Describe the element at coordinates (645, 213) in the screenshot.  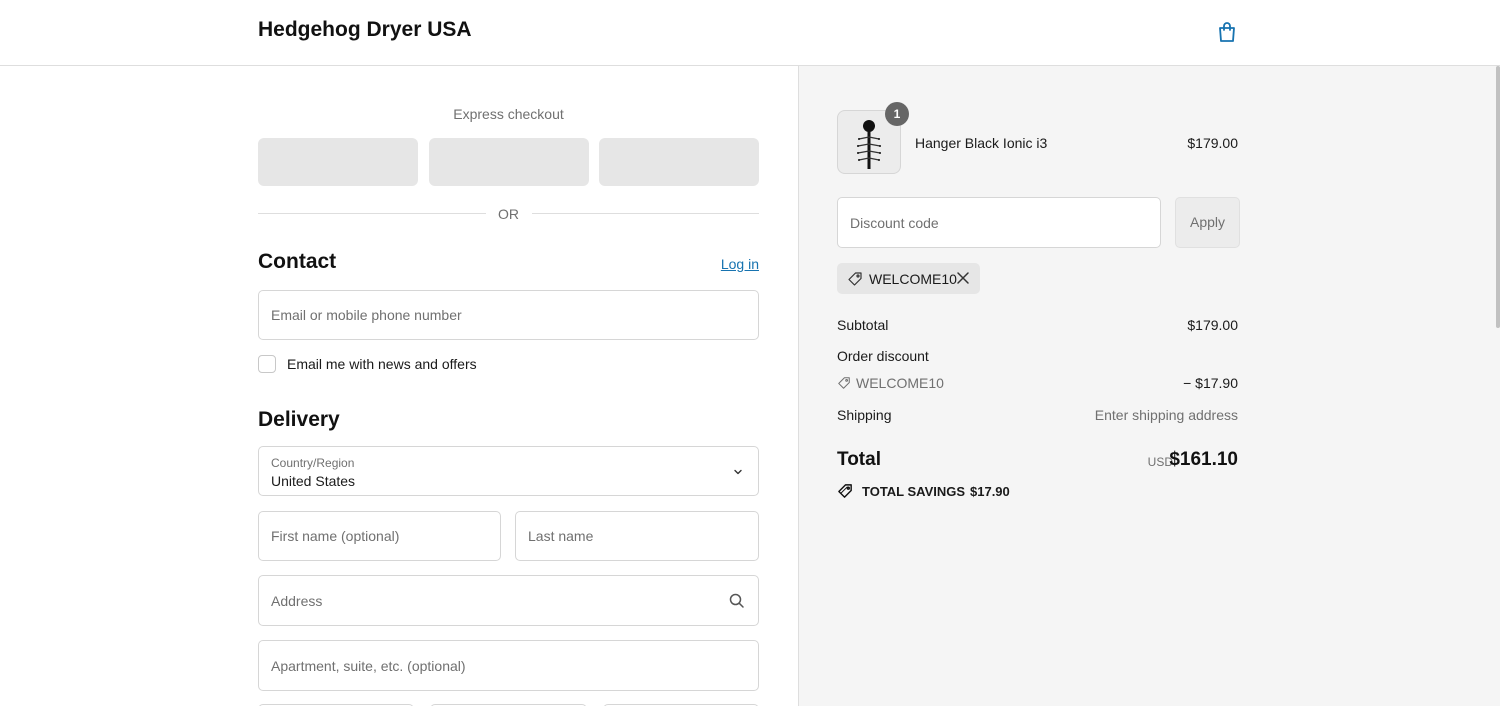
I see `divider-line-right` at that location.